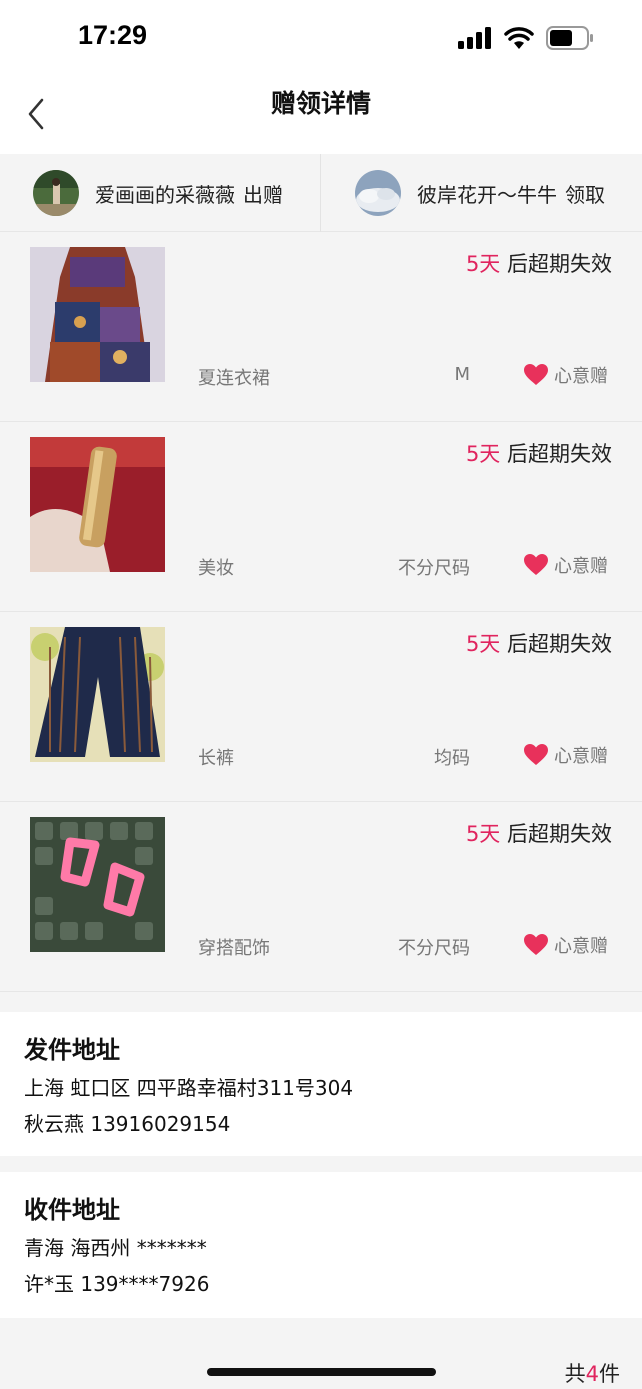 The image size is (642, 1389). What do you see at coordinates (321, 38) in the screenshot?
I see `status-bar: 17:29` at bounding box center [321, 38].